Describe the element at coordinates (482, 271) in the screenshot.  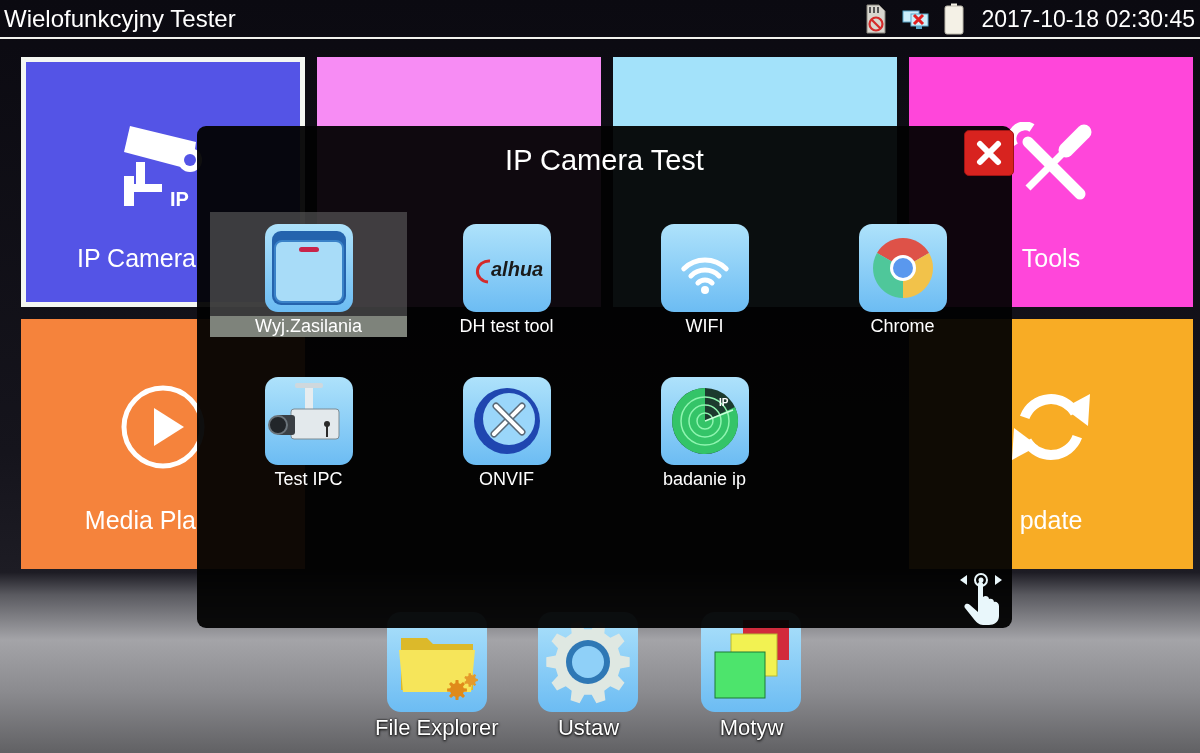
I see `arc-mark-icon` at that location.